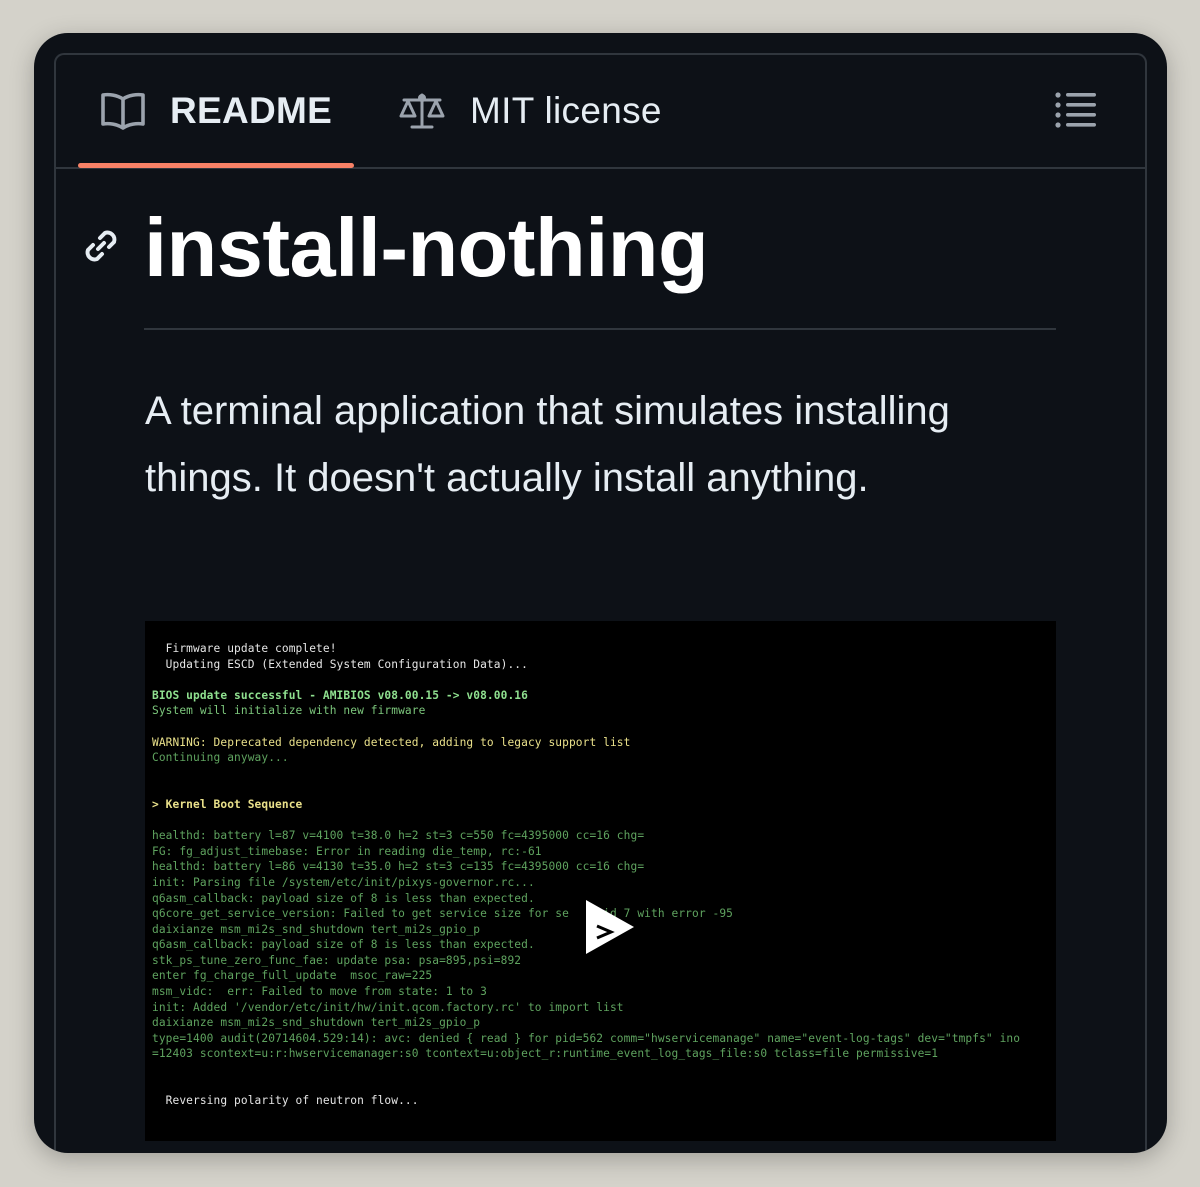 This screenshot has width=1200, height=1187. Describe the element at coordinates (216, 165) in the screenshot. I see `active-tab-underline` at that location.